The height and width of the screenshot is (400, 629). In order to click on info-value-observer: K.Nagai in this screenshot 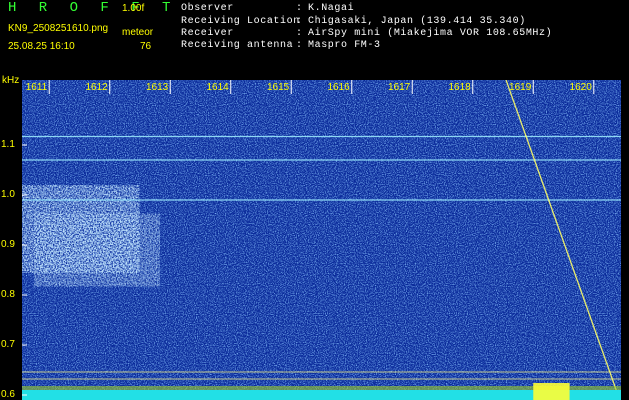, I will do `click(331, 8)`.